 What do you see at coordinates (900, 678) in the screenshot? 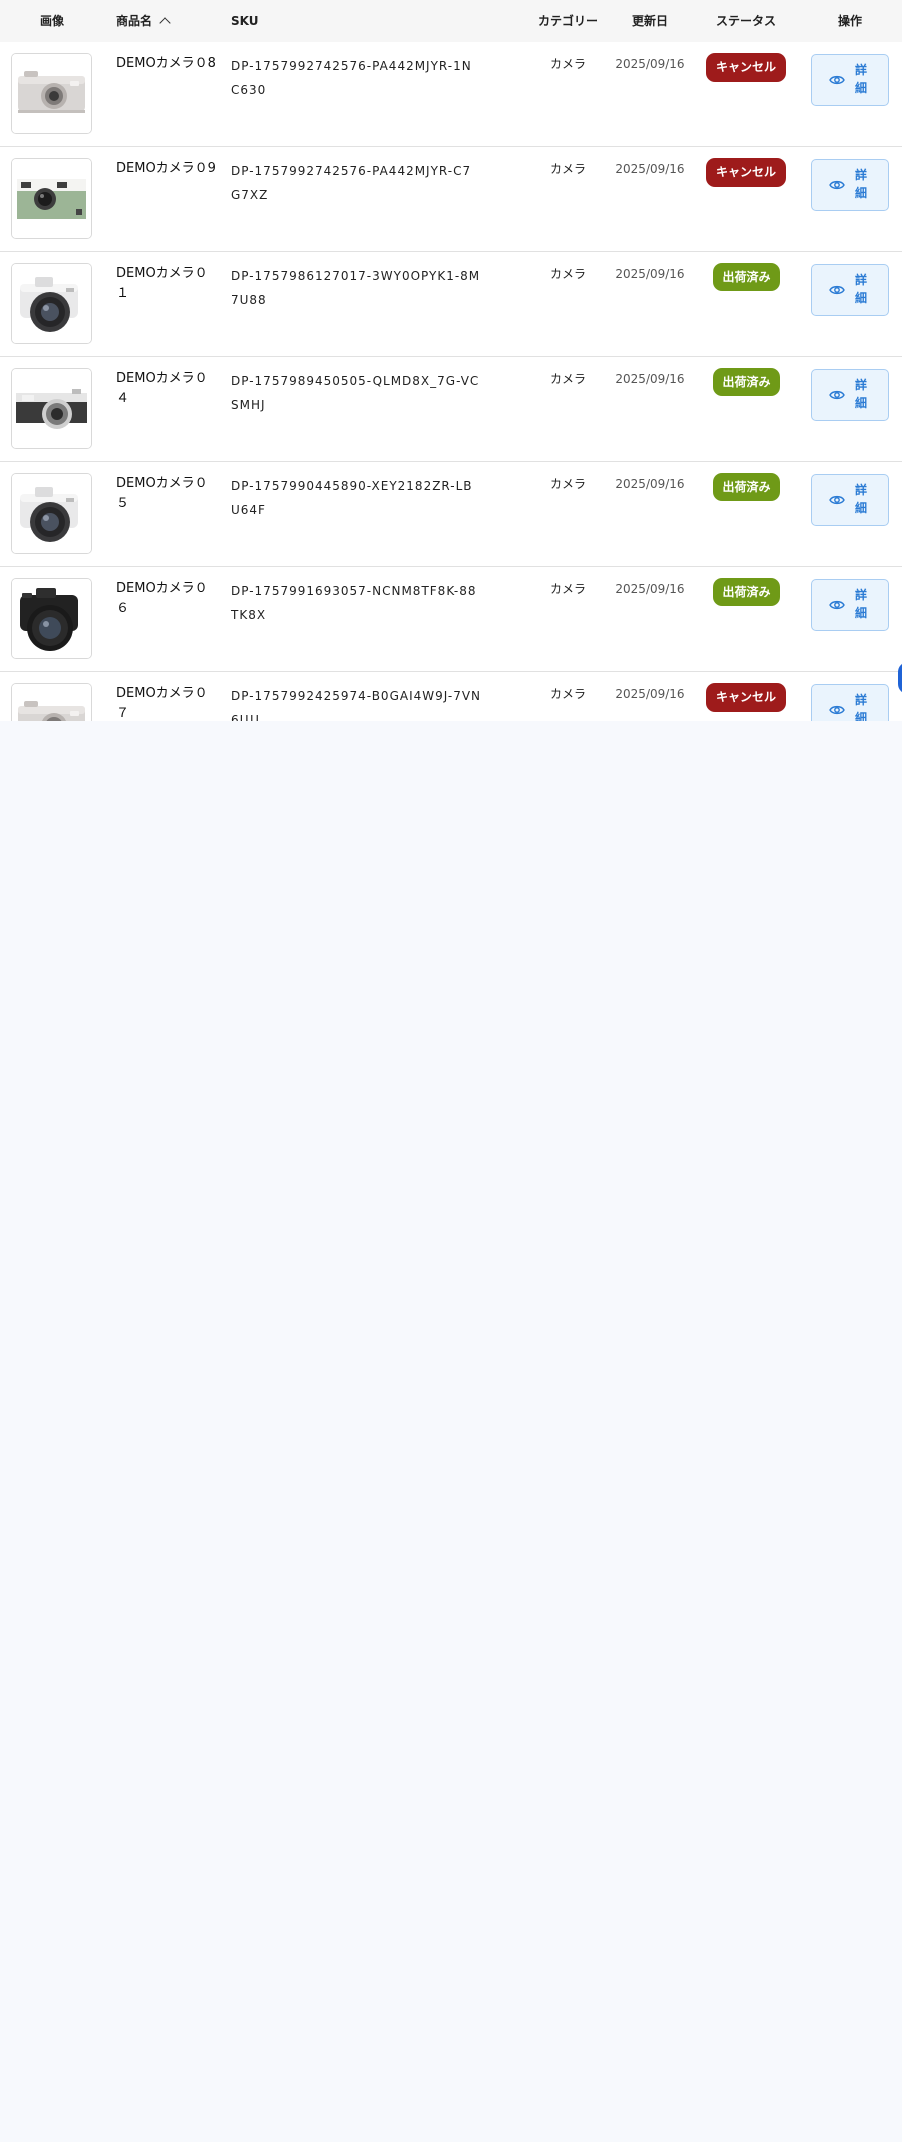
I see `floating-scroll-handle` at bounding box center [900, 678].